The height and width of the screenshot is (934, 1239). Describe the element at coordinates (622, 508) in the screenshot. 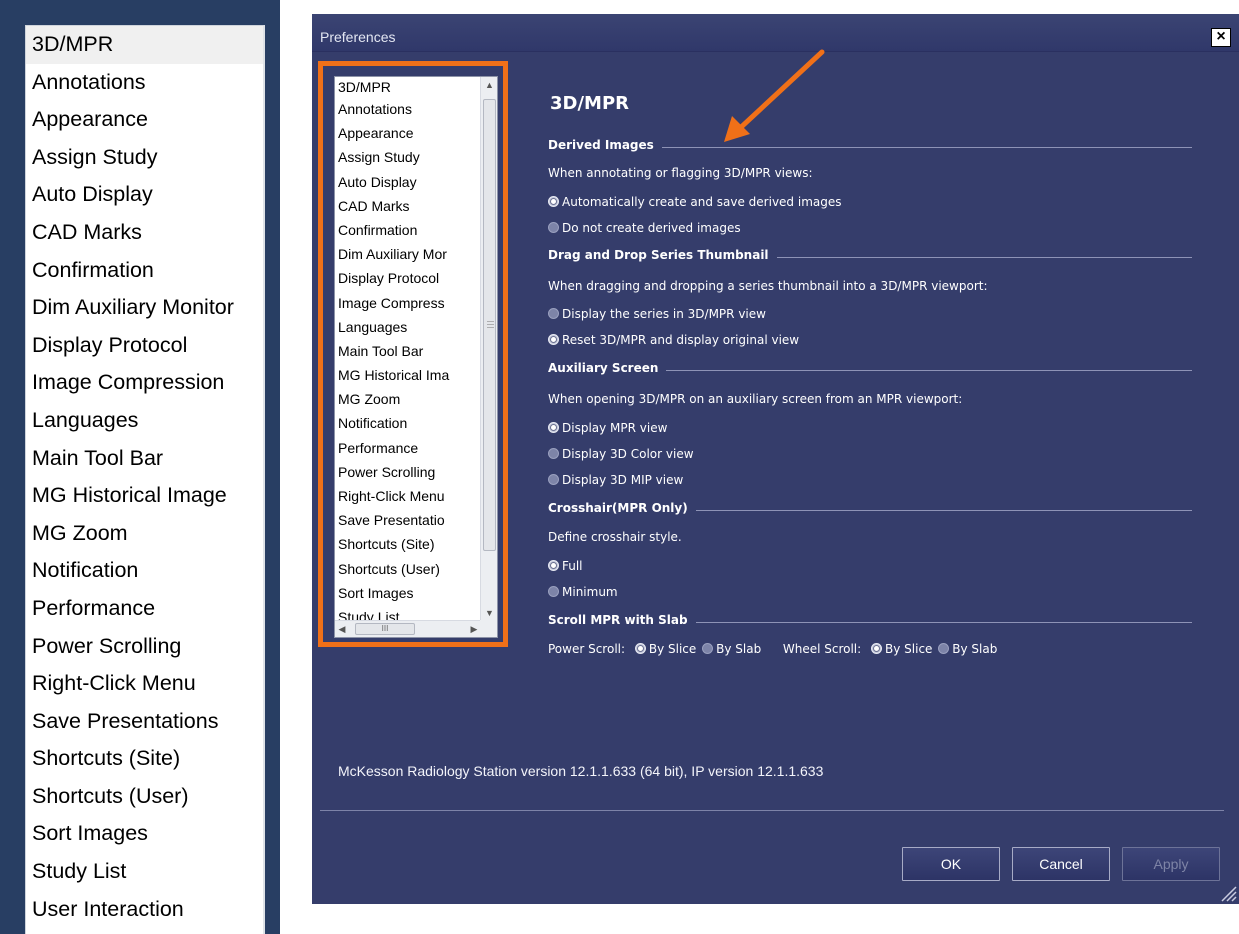

I see `group-heading: Crosshair(MPR Only)` at that location.